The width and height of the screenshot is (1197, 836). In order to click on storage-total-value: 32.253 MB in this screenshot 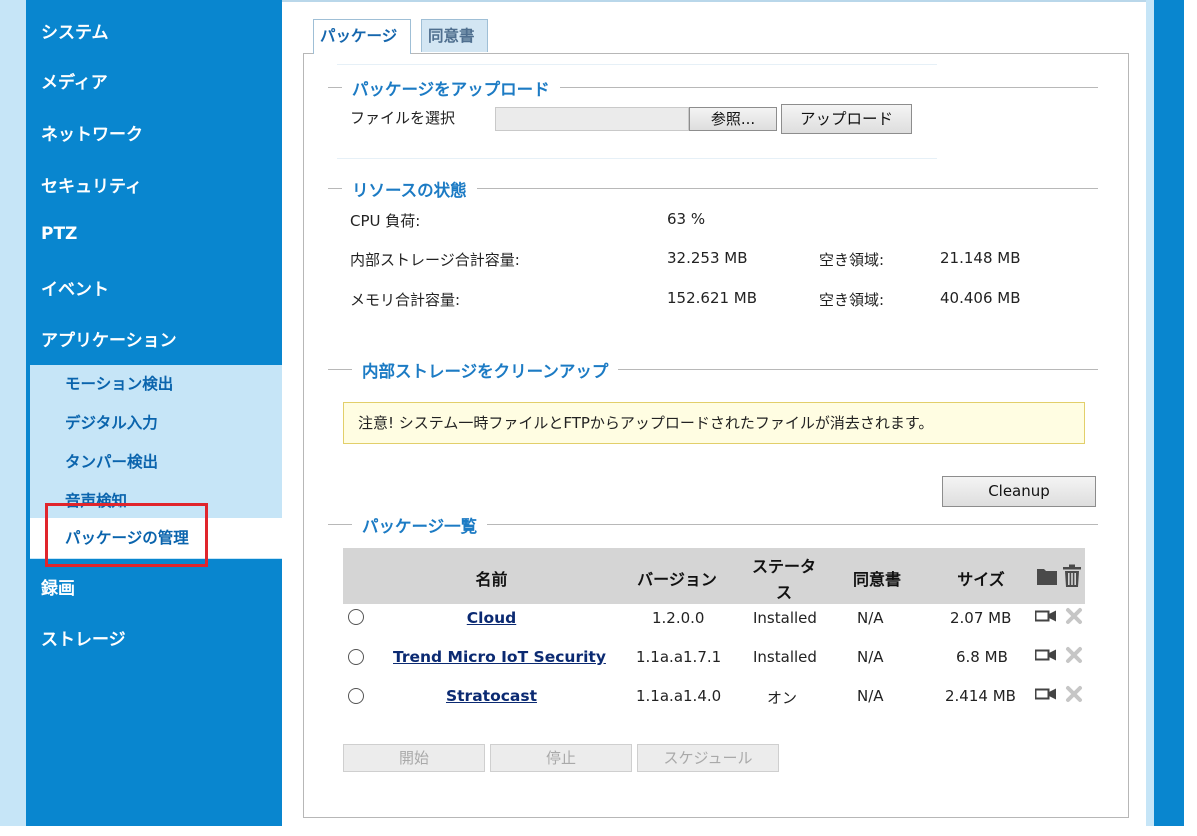, I will do `click(707, 258)`.